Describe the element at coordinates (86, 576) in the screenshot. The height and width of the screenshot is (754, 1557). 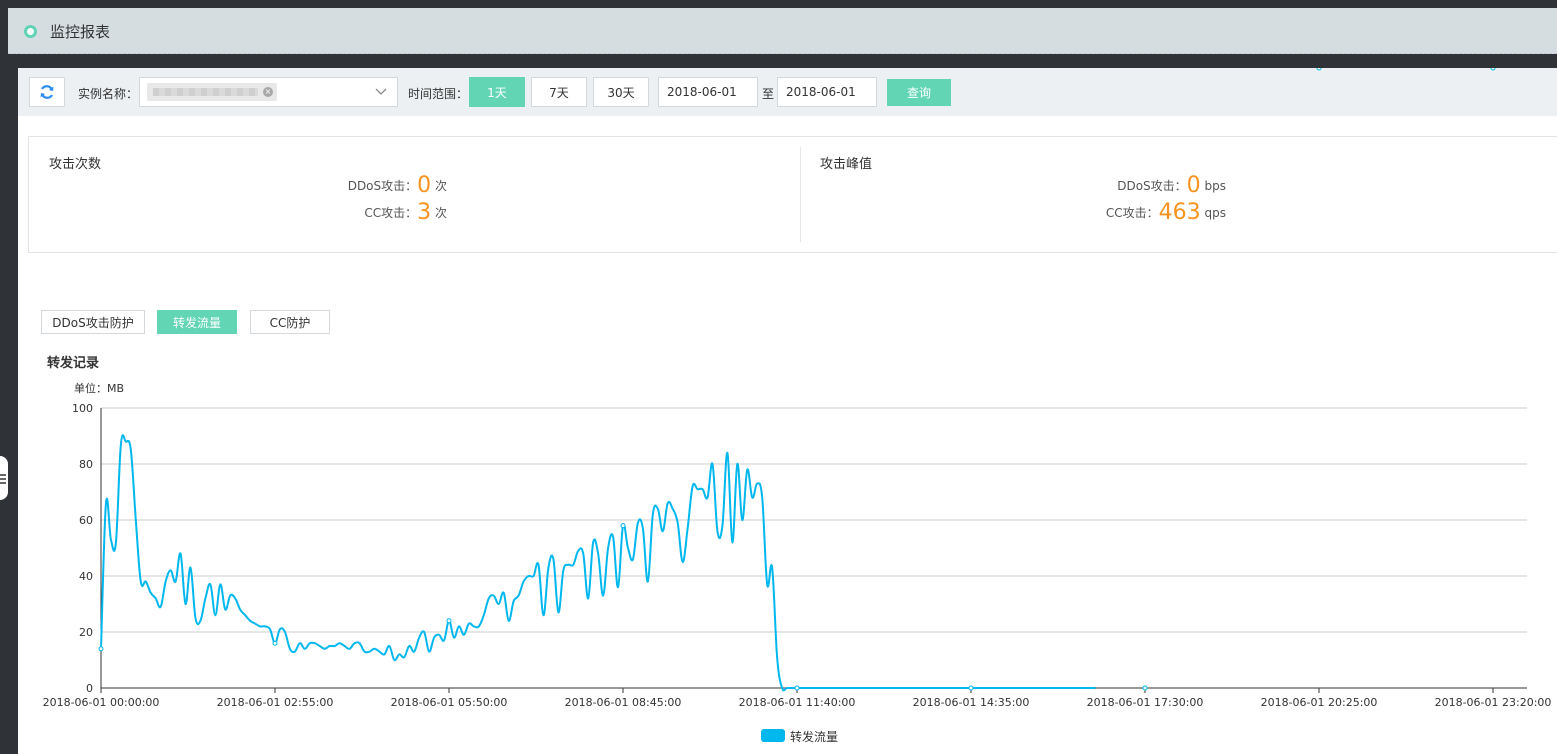
I see `y-tick-label: 40` at that location.